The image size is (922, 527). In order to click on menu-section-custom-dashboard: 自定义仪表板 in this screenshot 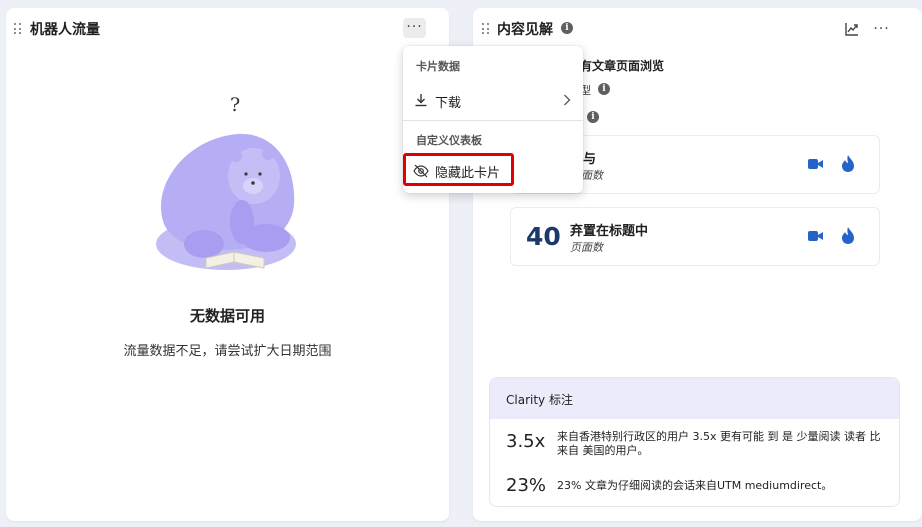, I will do `click(449, 140)`.